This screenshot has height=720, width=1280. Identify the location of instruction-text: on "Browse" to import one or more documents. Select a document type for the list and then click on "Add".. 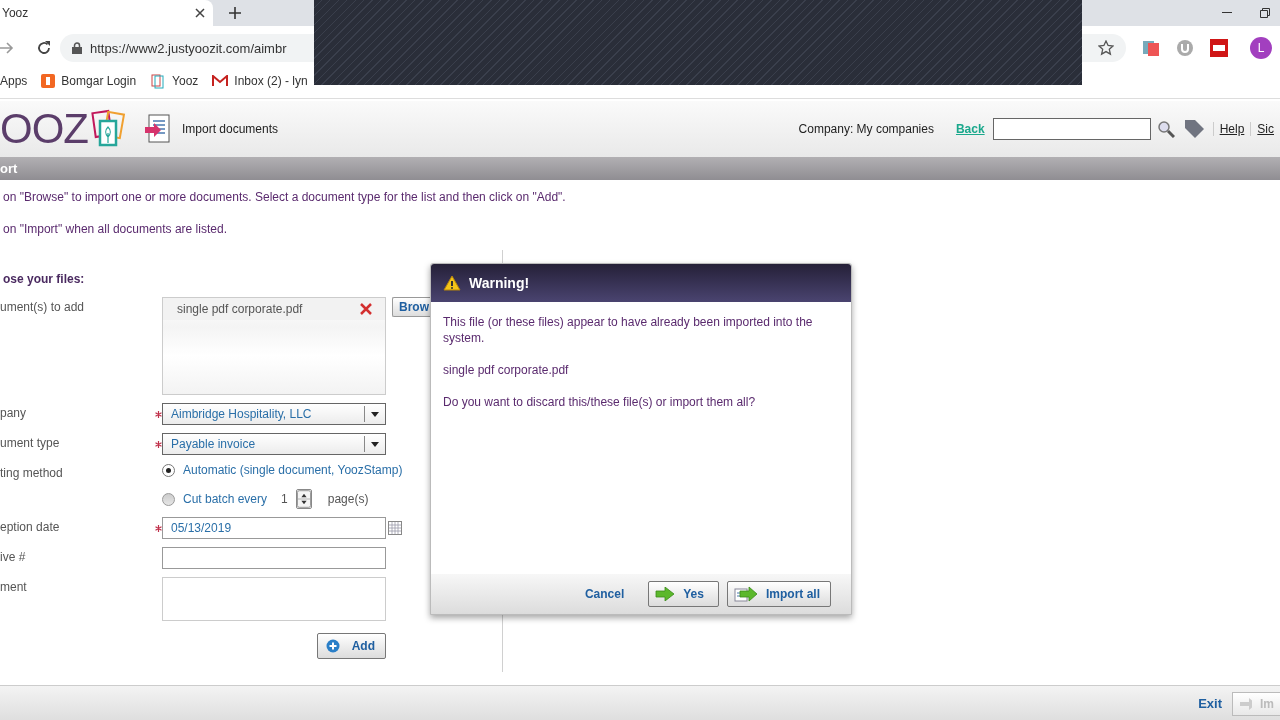
(284, 197).